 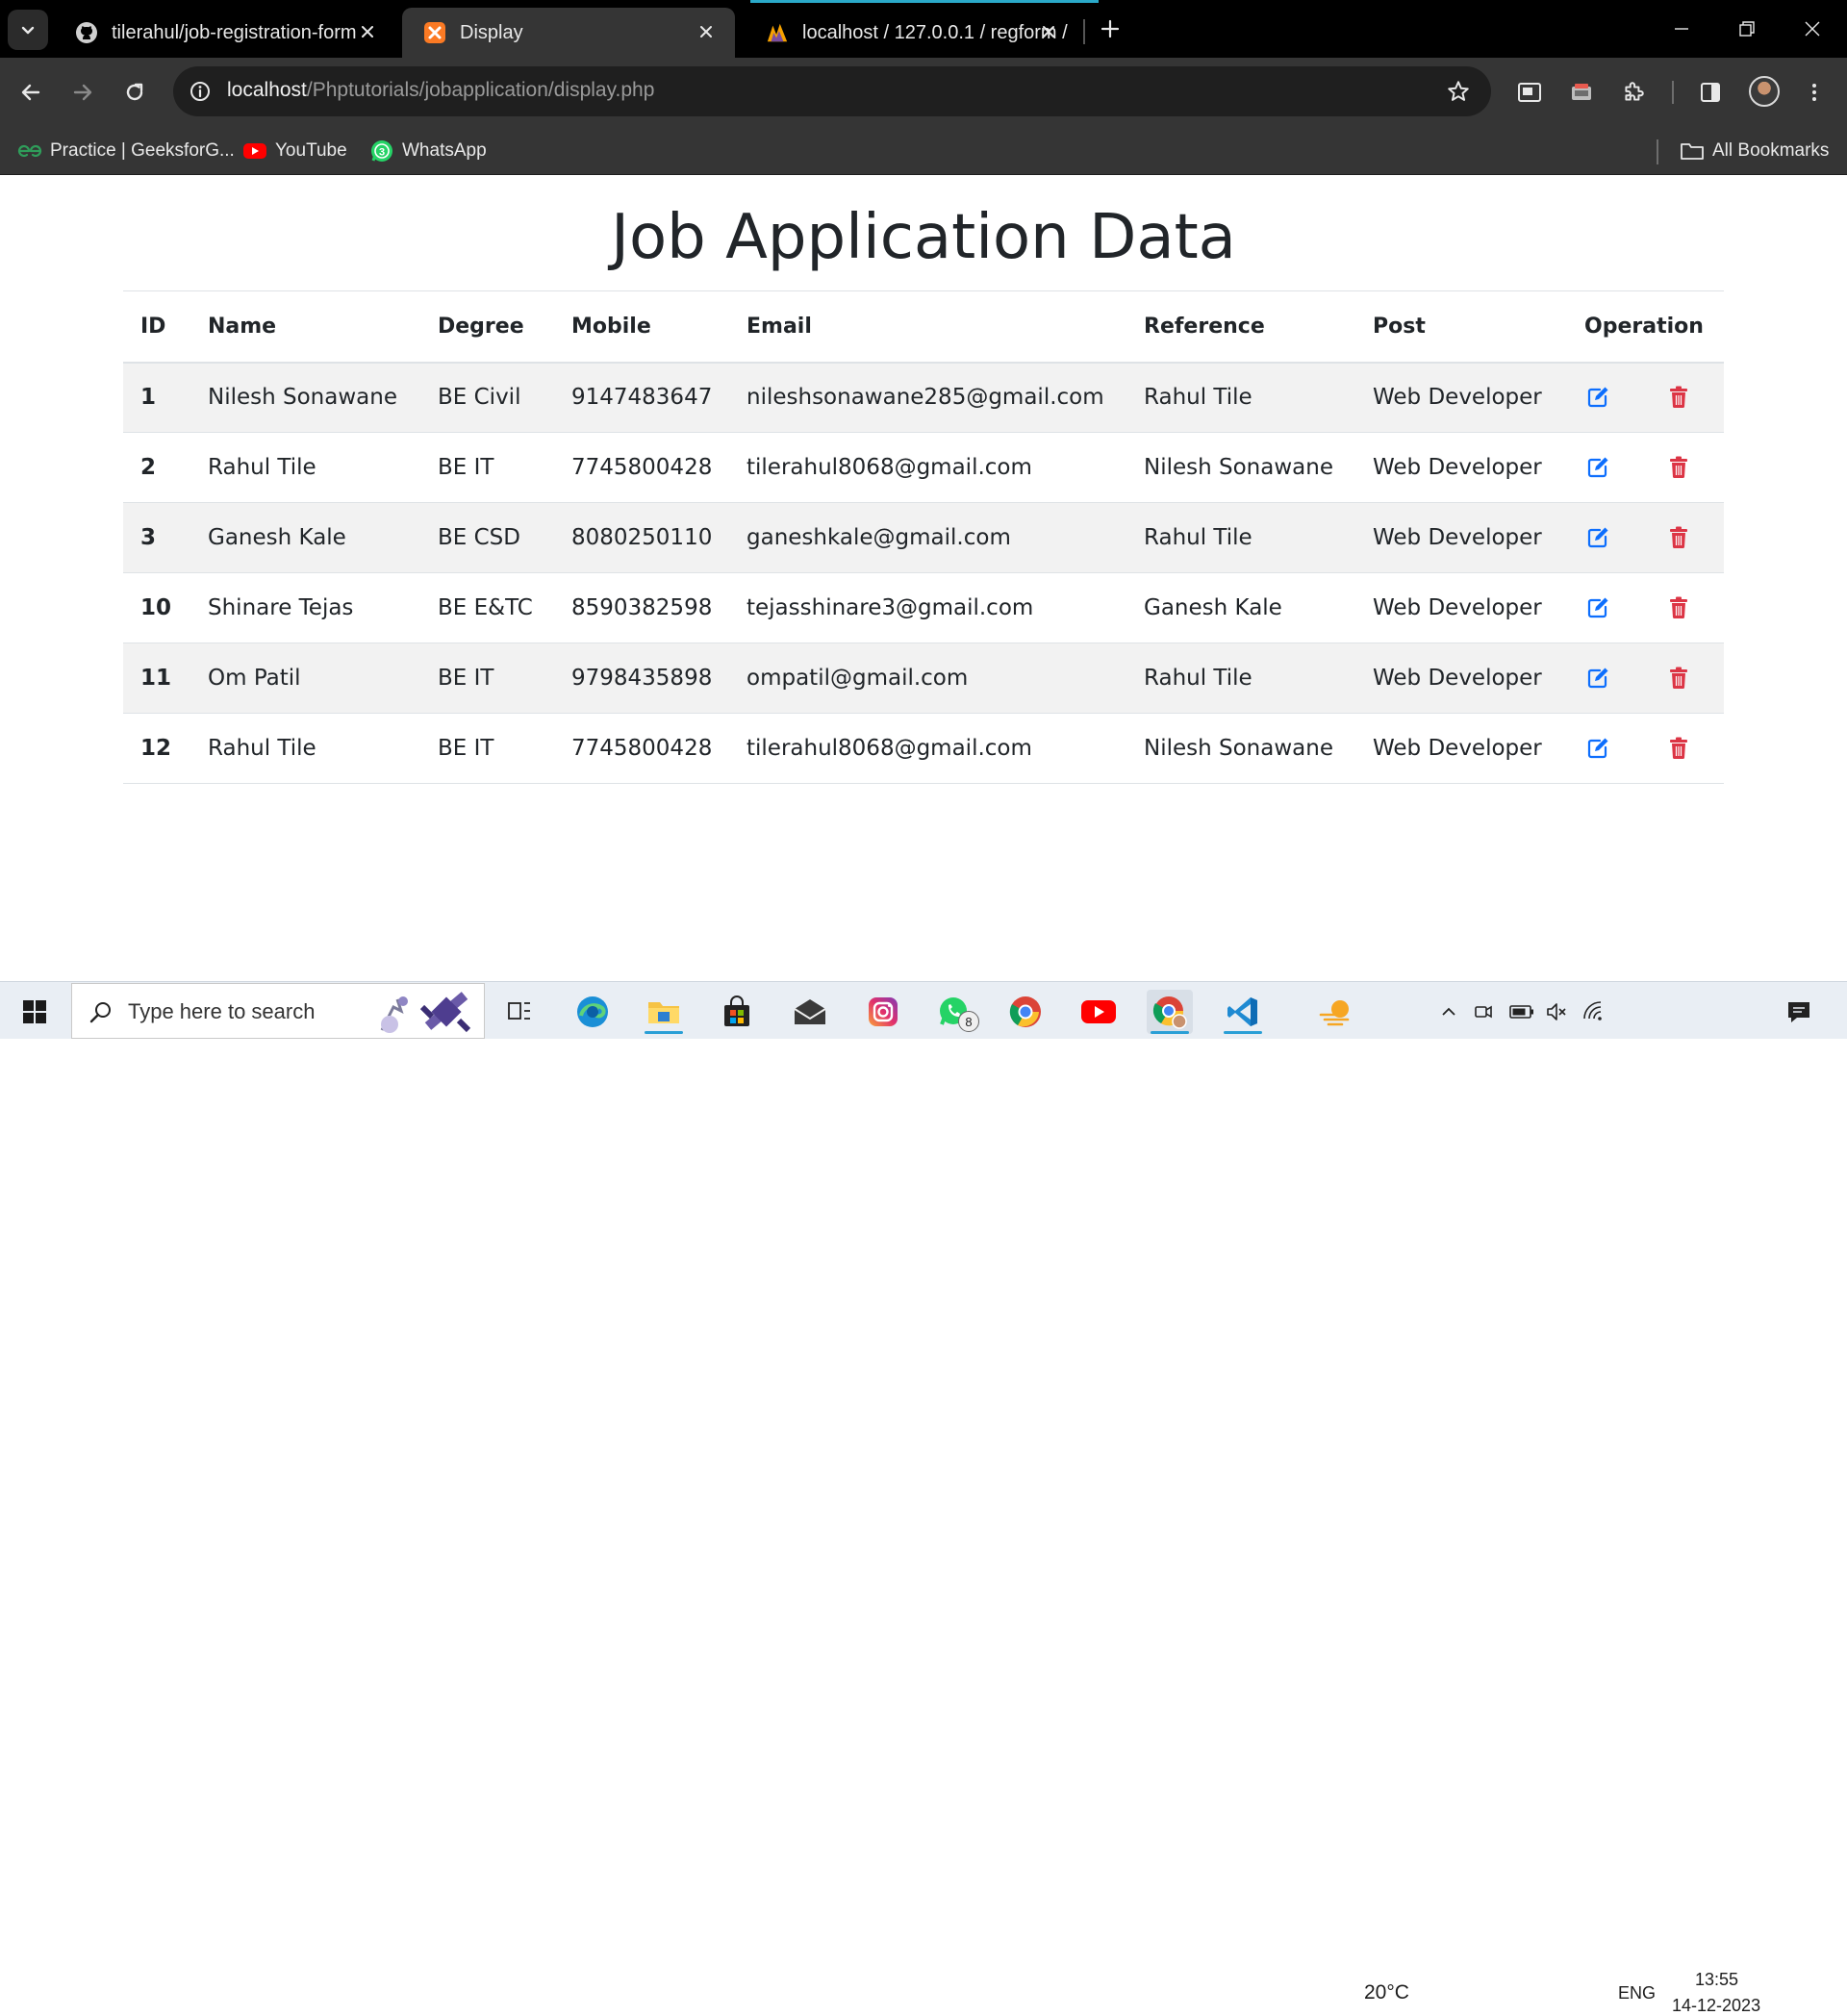 What do you see at coordinates (487, 748) in the screenshot?
I see `cell-degree: BE IT` at bounding box center [487, 748].